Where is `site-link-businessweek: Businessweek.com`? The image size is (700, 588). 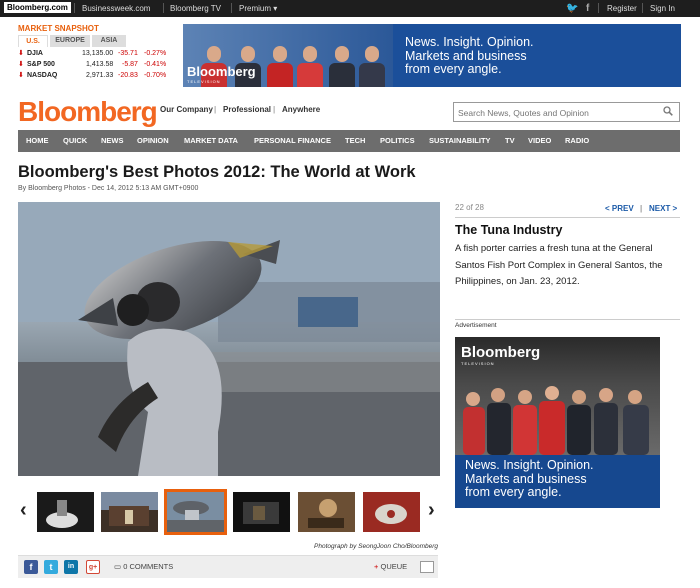
site-link-businessweek: Businessweek.com is located at coordinates (116, 8).